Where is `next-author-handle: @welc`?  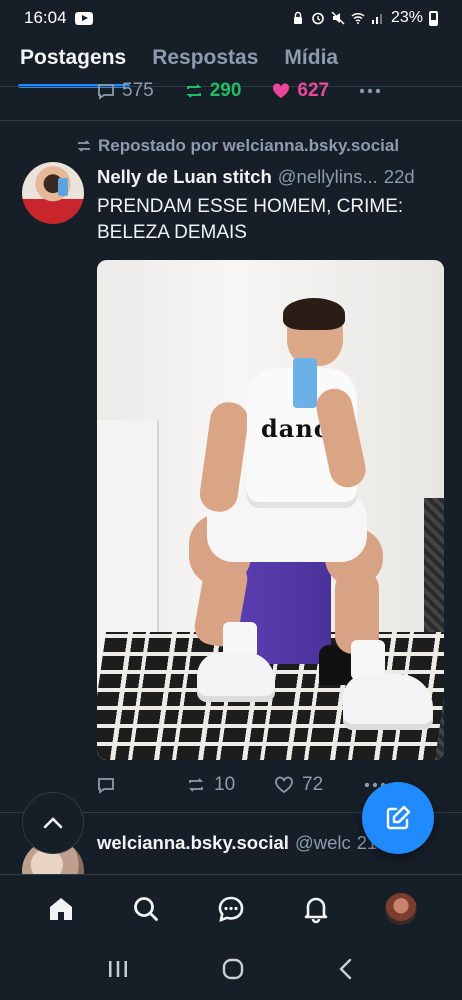 next-author-handle: @welc is located at coordinates (323, 843).